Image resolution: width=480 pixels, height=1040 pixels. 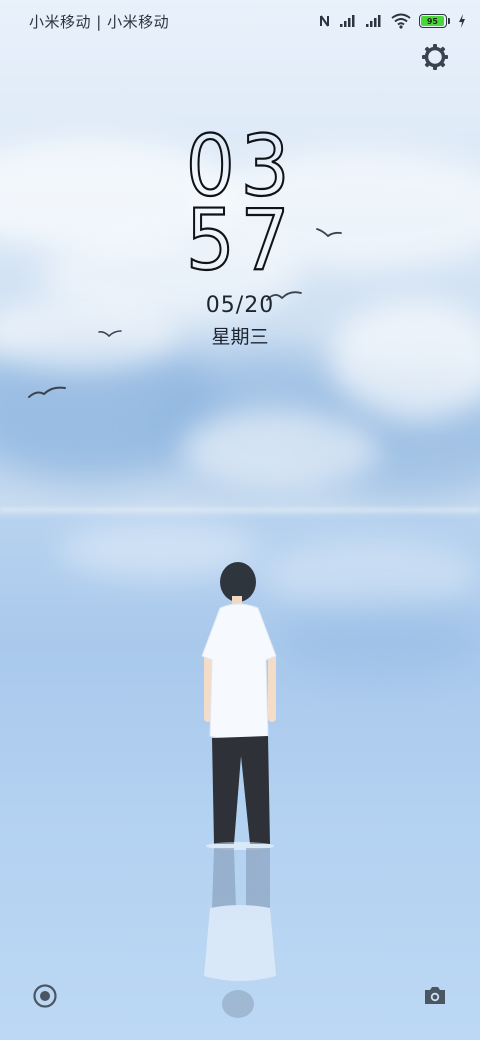 I want to click on status-bar: 小米移动 | 小米移动 95, so click(x=240, y=21).